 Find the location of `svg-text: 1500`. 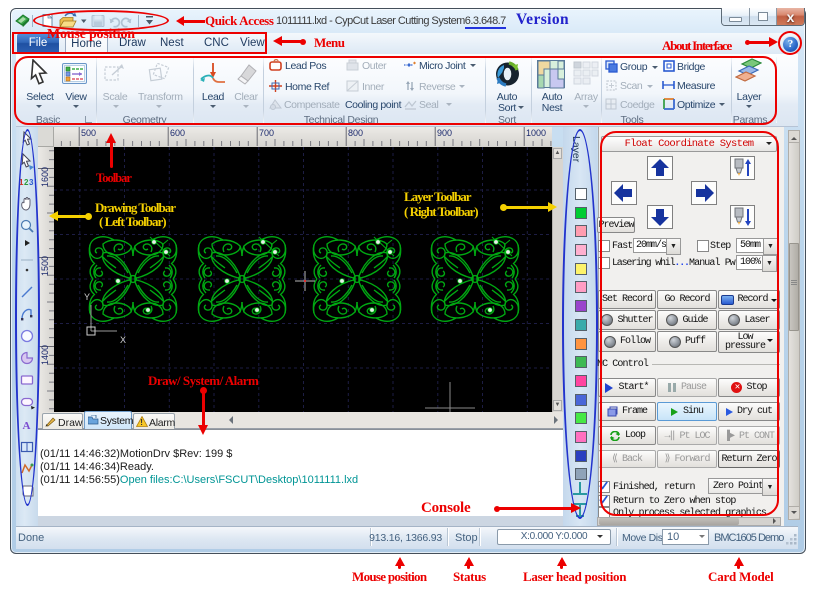

svg-text: 1500 is located at coordinates (45, 266).